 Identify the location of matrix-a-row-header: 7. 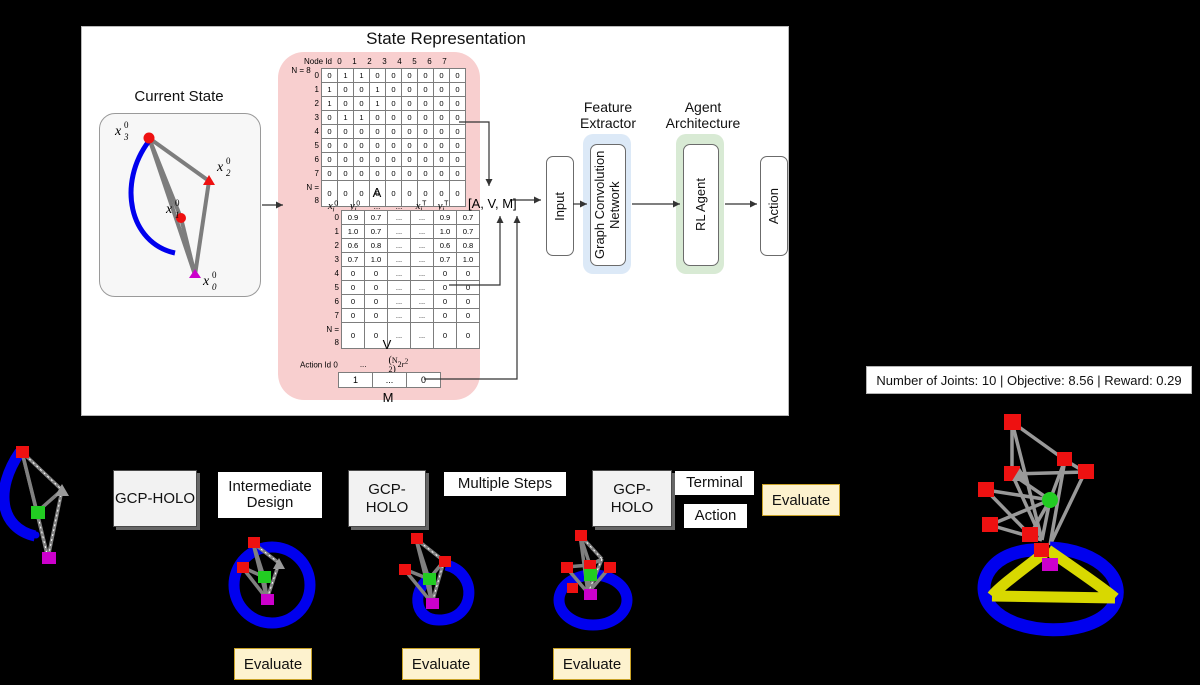
(316, 173).